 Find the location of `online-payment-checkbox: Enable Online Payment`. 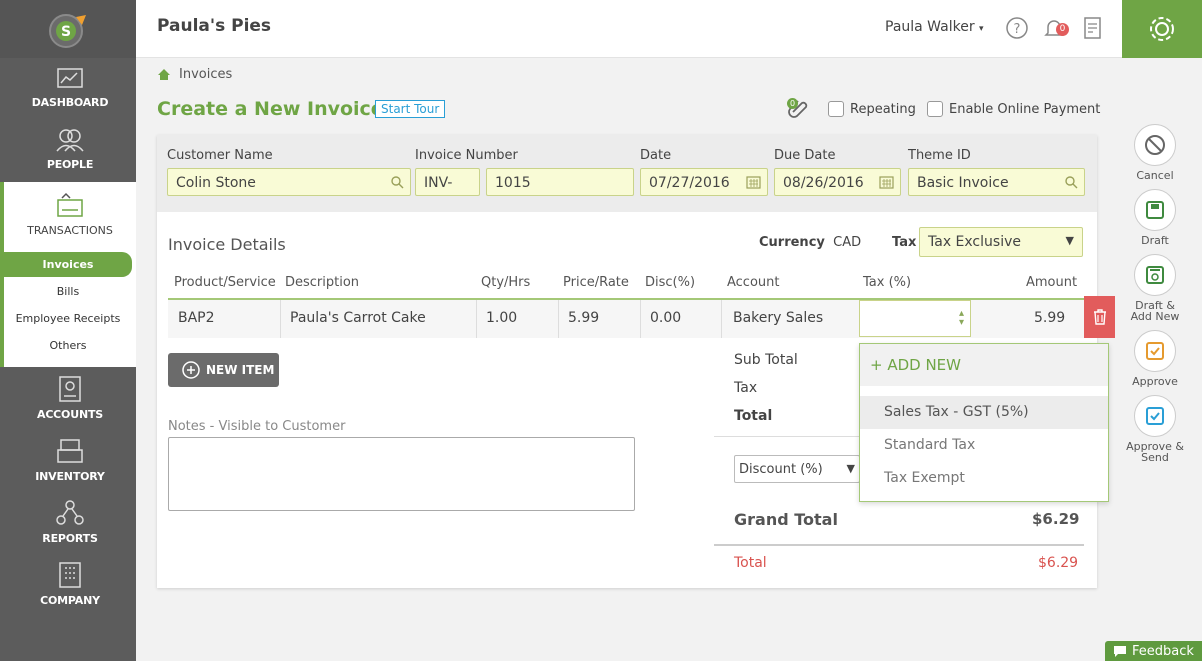

online-payment-checkbox: Enable Online Payment is located at coordinates (1013, 109).